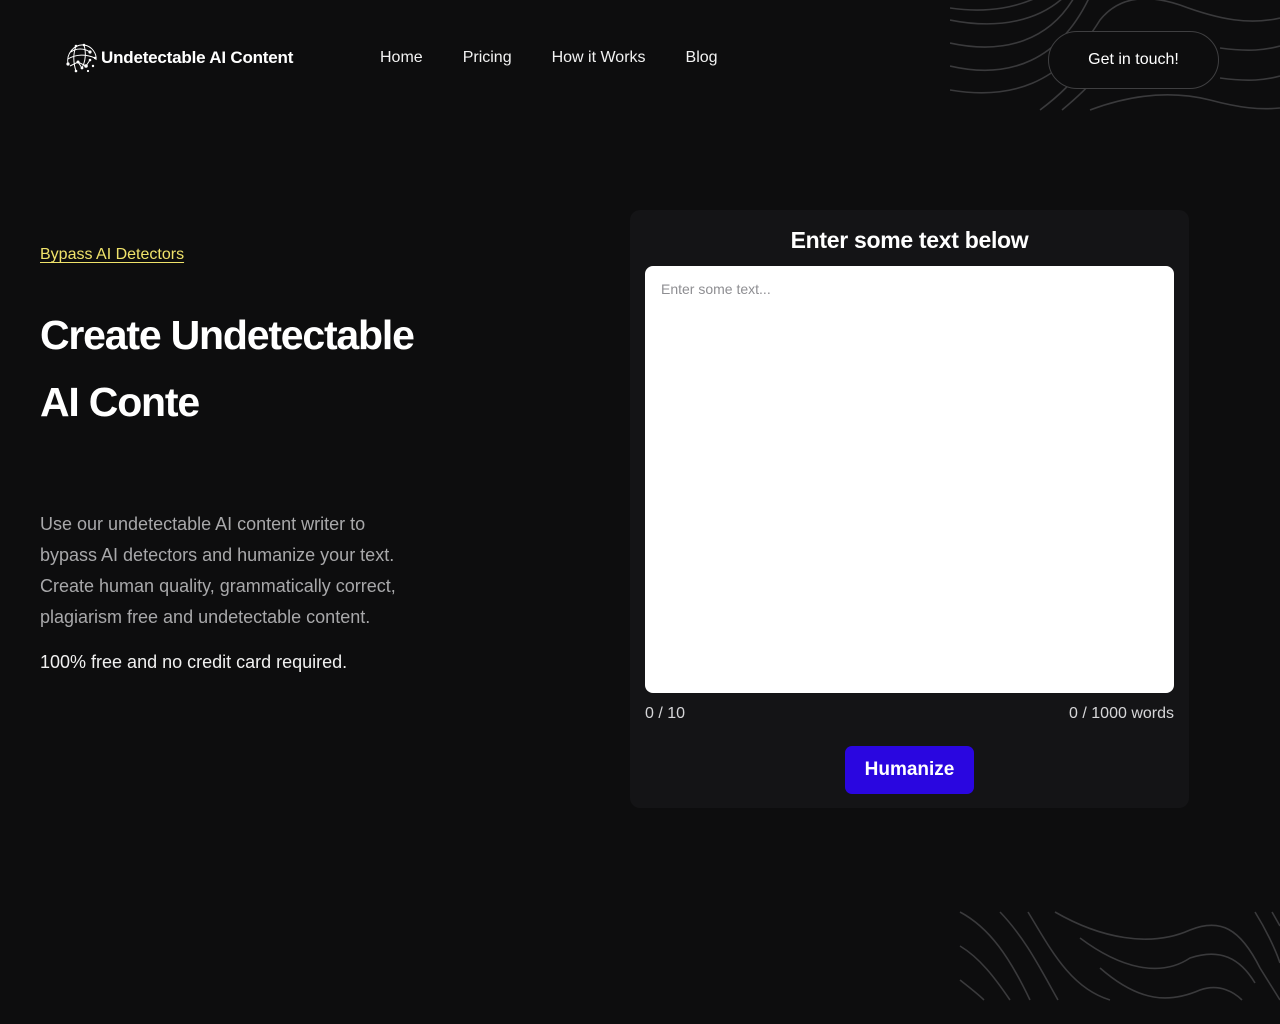  Describe the element at coordinates (112, 255) in the screenshot. I see `bypass-ai-detectors-link: Bypass AI Detectors` at that location.